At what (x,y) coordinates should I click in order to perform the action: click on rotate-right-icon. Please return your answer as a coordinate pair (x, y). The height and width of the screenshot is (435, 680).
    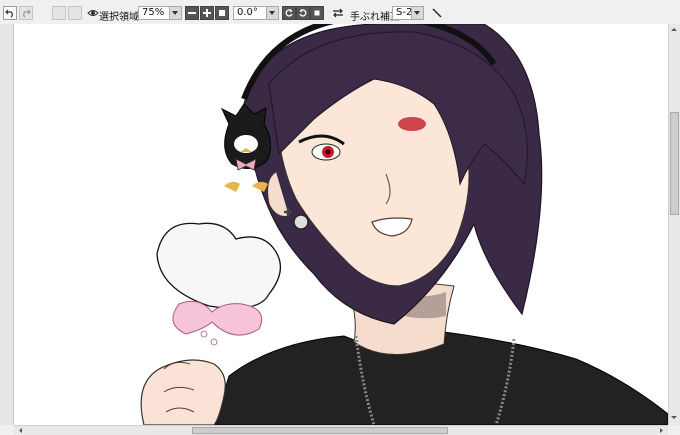
    Looking at the image, I should click on (303, 13).